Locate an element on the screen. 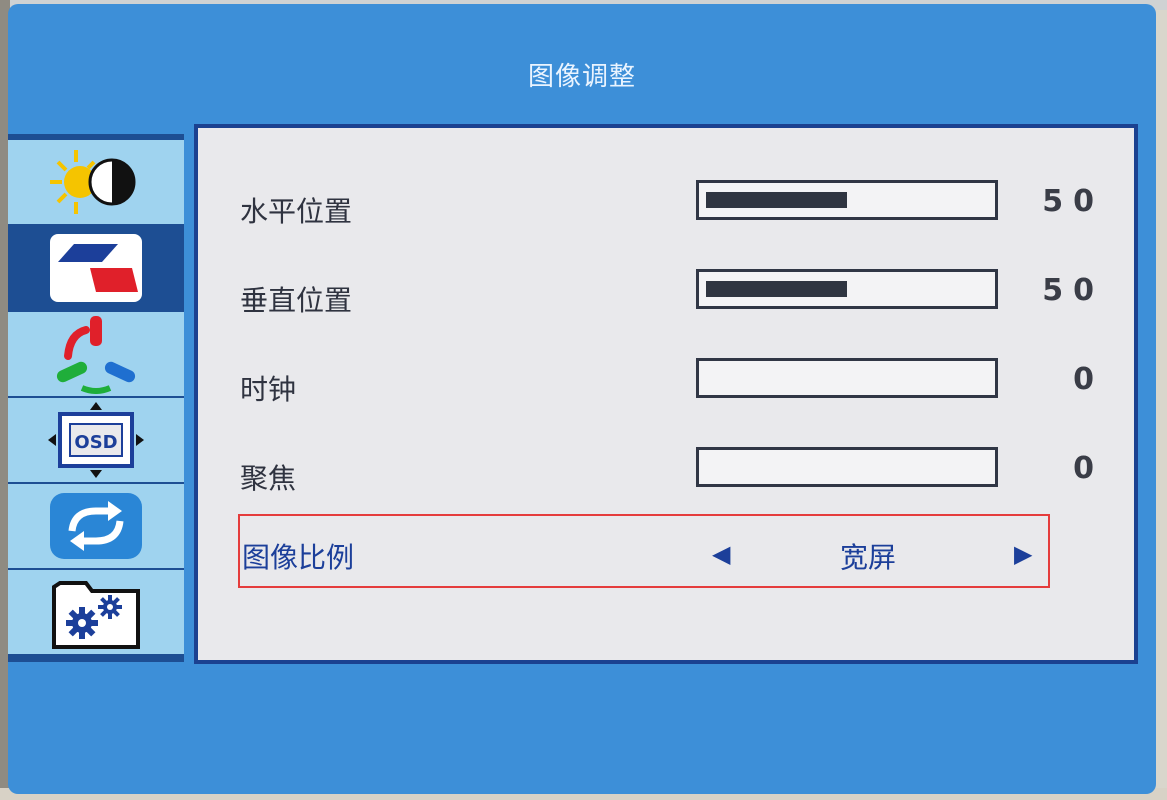 This screenshot has height=800, width=1167. setting-label-clock: 时钟 is located at coordinates (268, 389).